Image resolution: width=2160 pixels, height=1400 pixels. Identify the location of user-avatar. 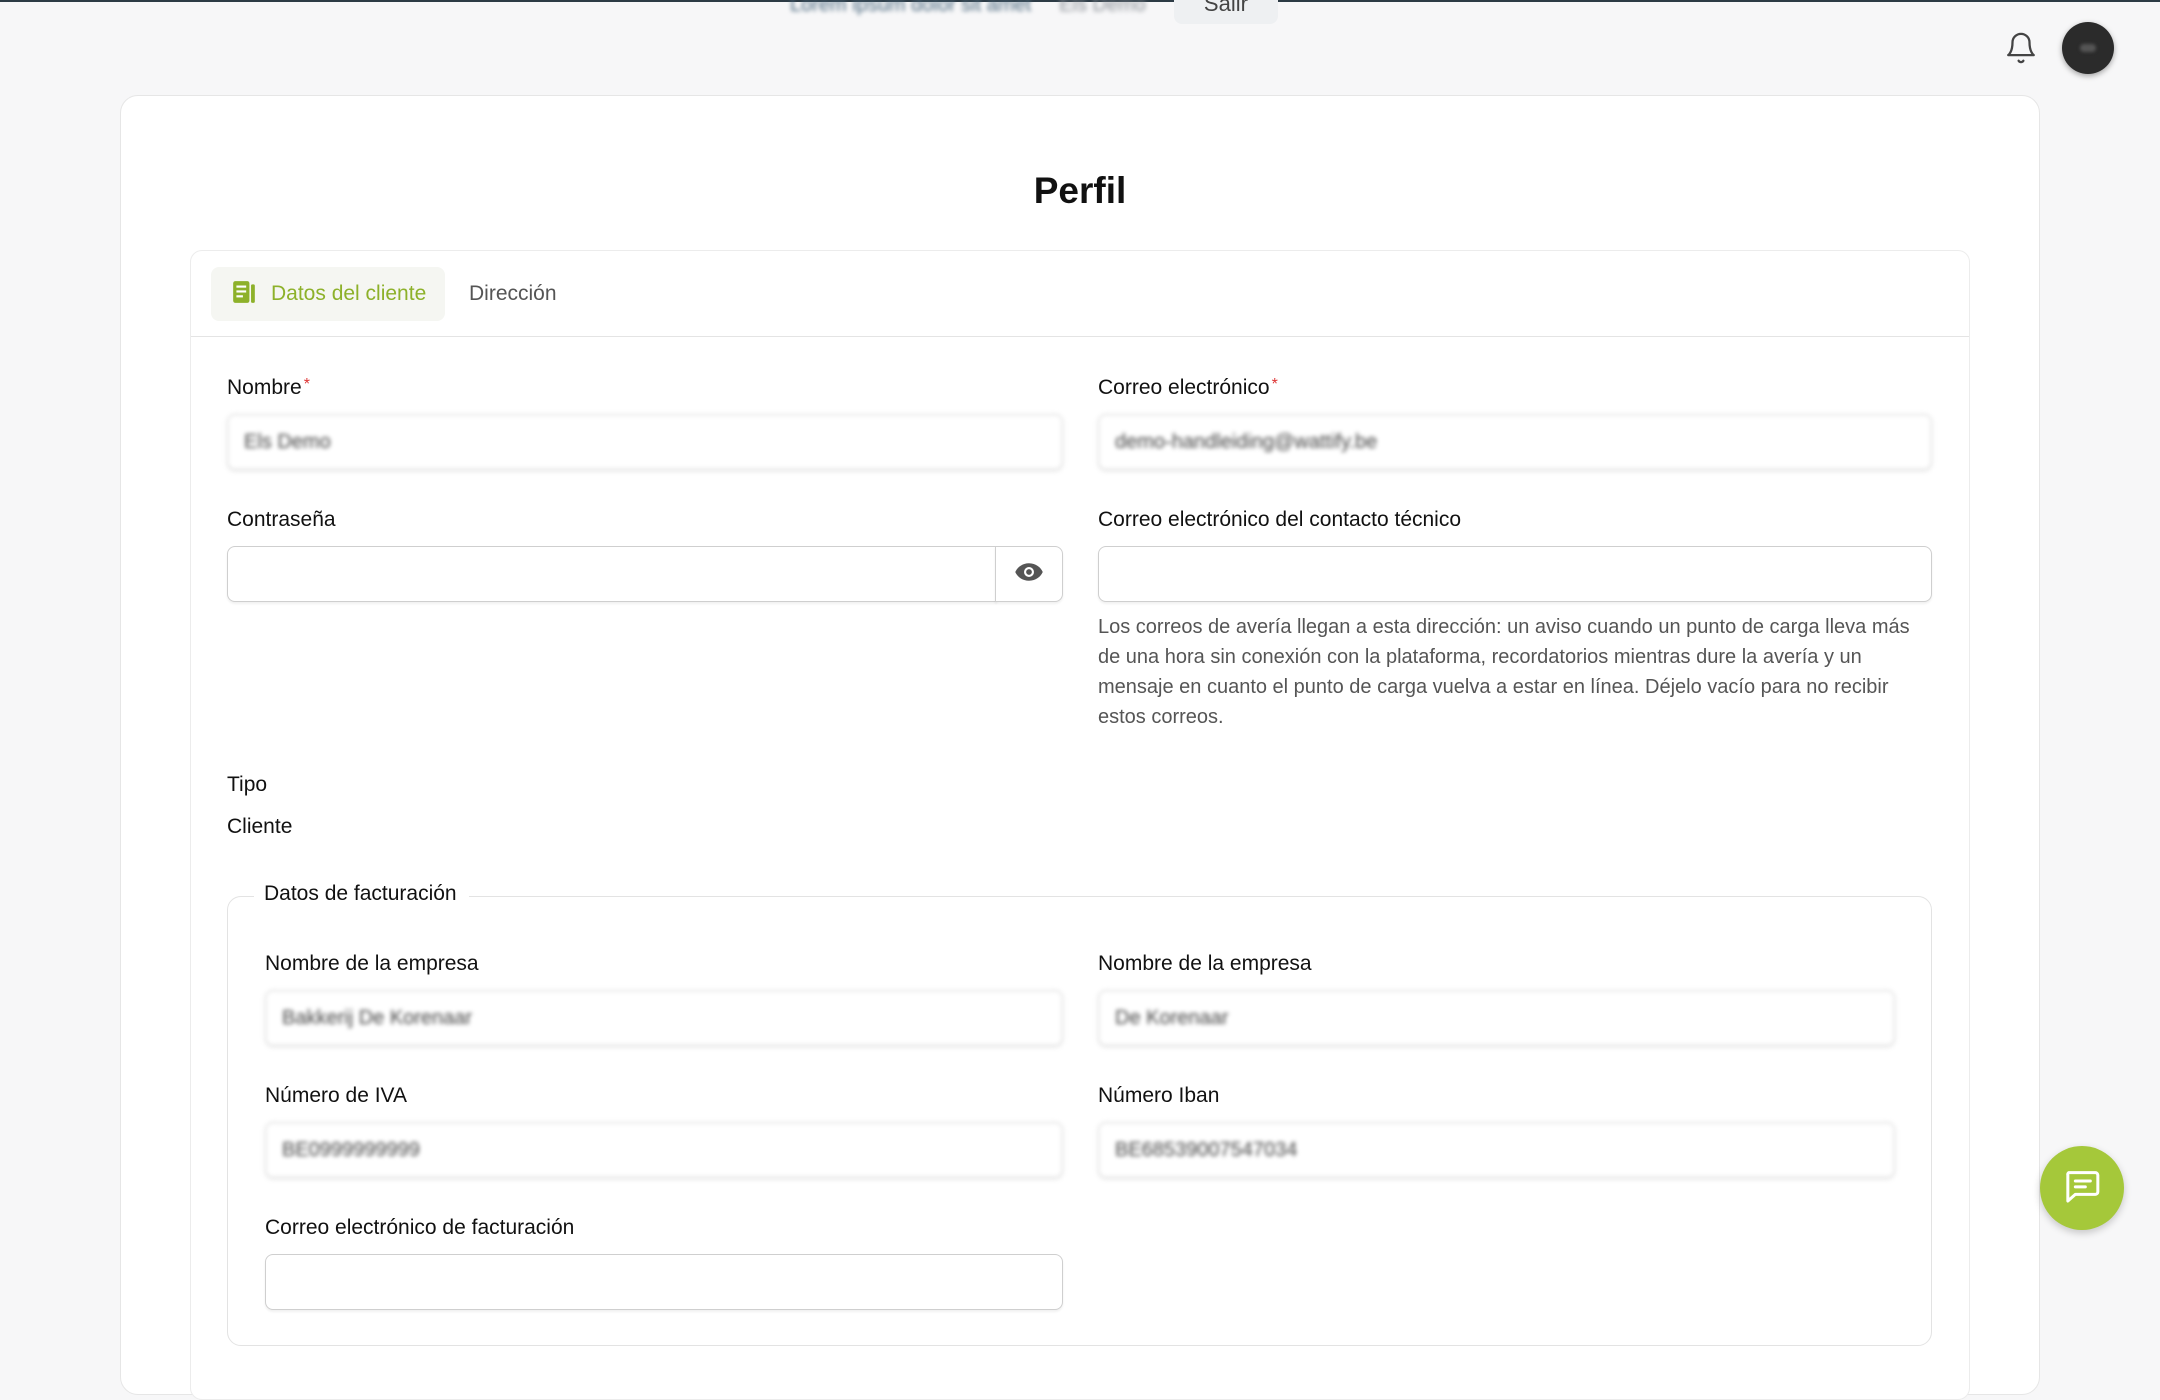
(2088, 48).